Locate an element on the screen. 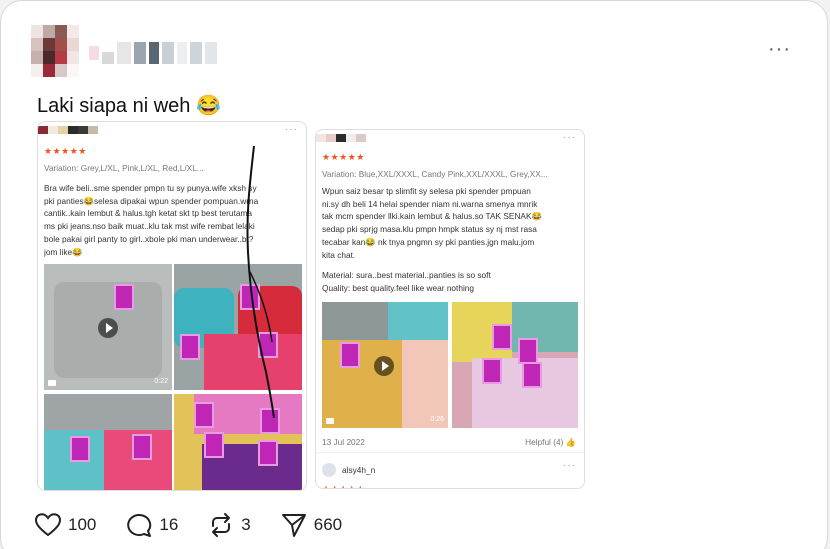 The width and height of the screenshot is (830, 549). reply-count: 16 is located at coordinates (169, 524).